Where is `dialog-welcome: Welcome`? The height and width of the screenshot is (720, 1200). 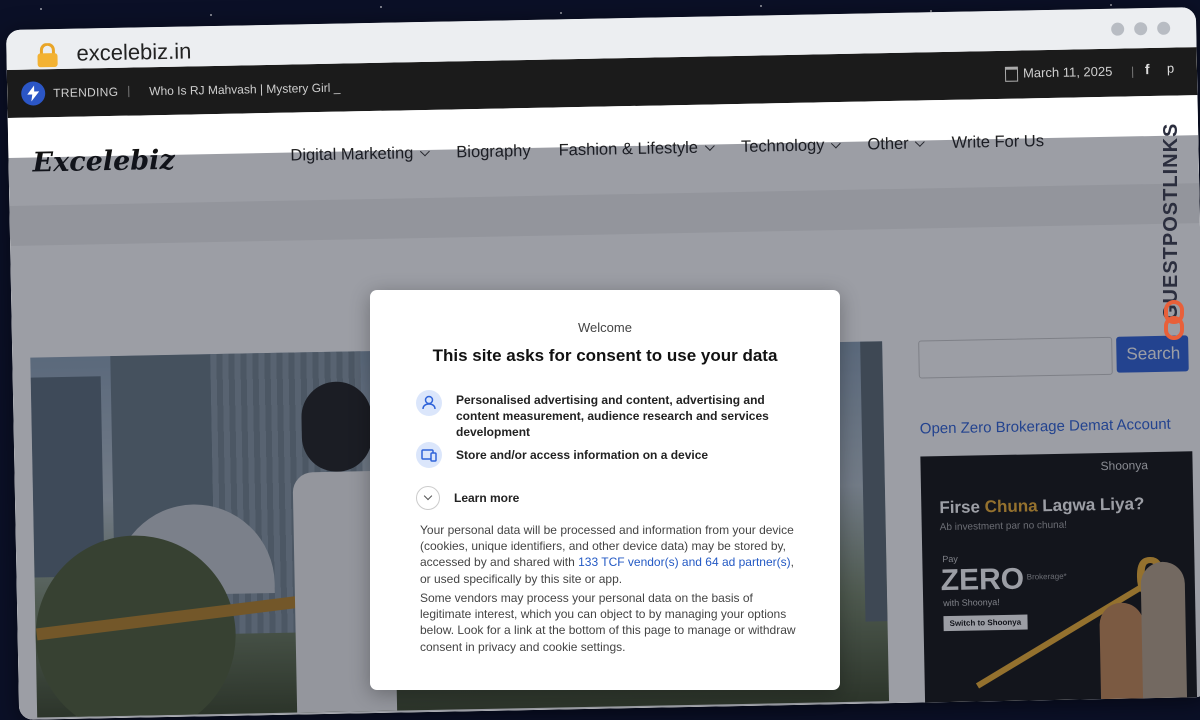 dialog-welcome: Welcome is located at coordinates (605, 327).